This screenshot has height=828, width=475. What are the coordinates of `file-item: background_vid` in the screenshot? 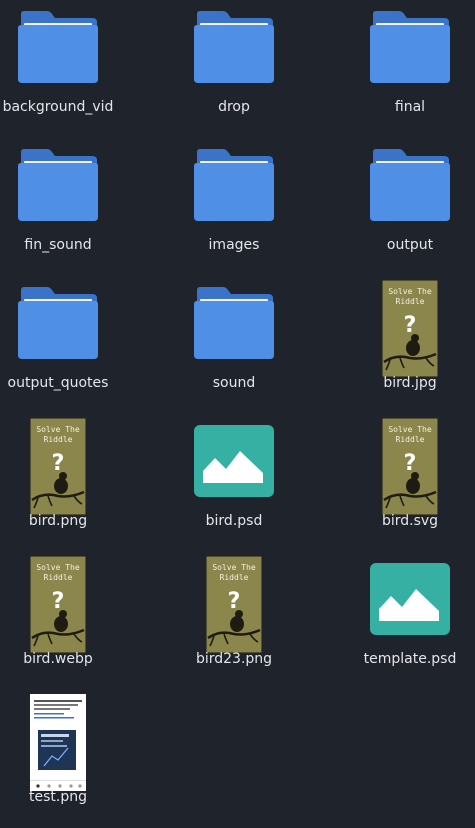 It's located at (64, 73).